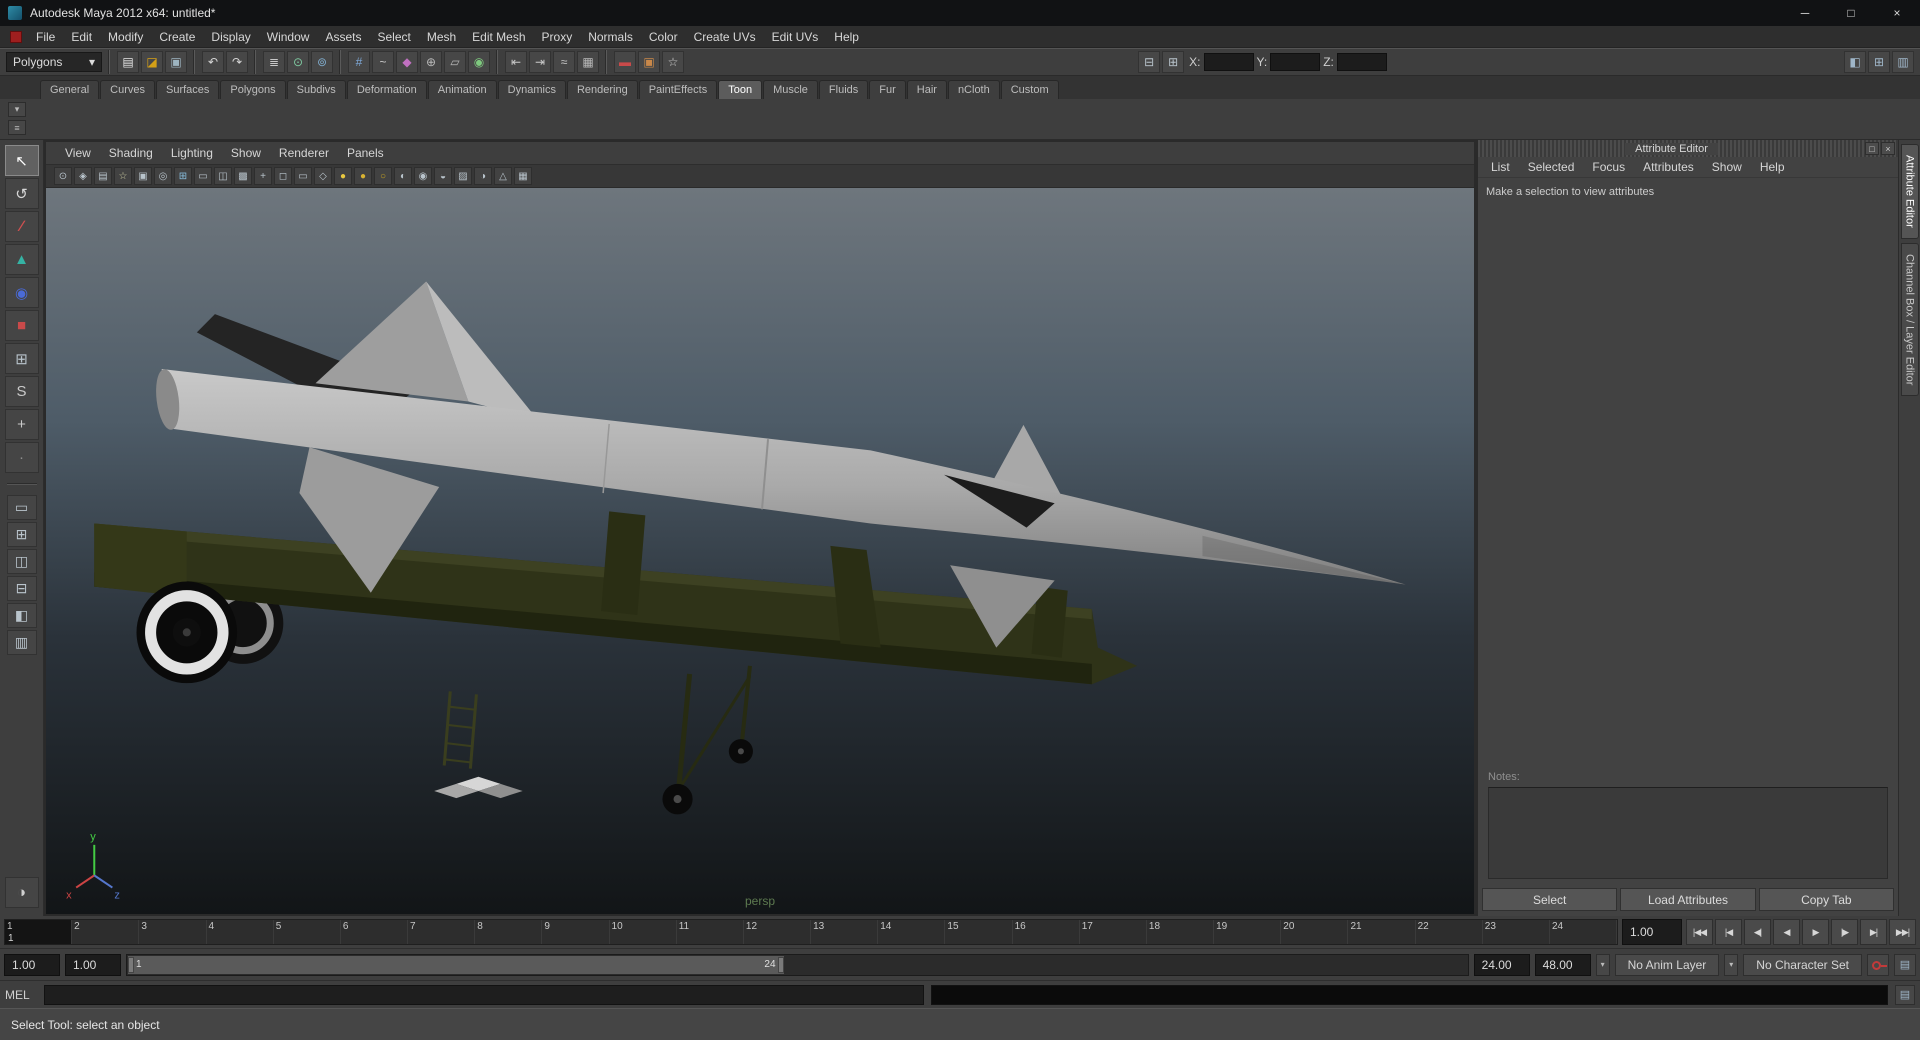  I want to click on side-tab-channel-box: Channel Box / Layer Editor, so click(1909, 319).